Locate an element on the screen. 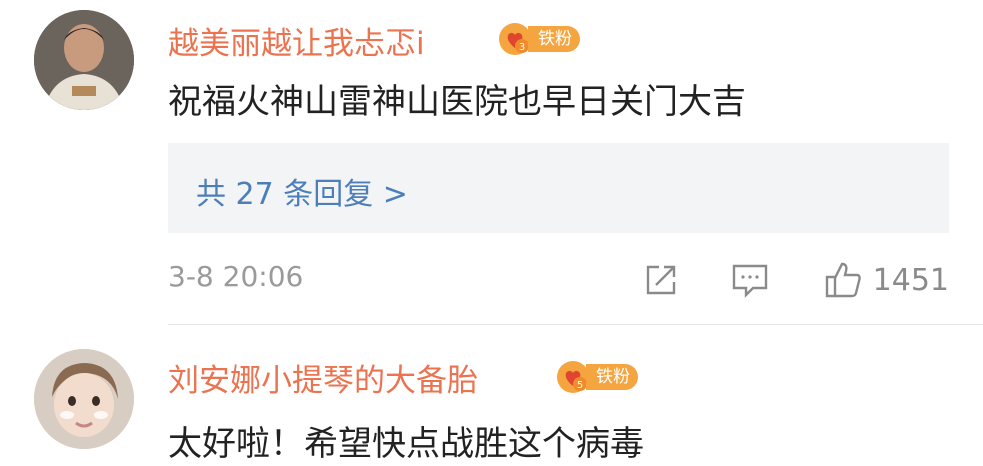 The height and width of the screenshot is (466, 983). timestamp: 3-8 20:06 is located at coordinates (236, 276).